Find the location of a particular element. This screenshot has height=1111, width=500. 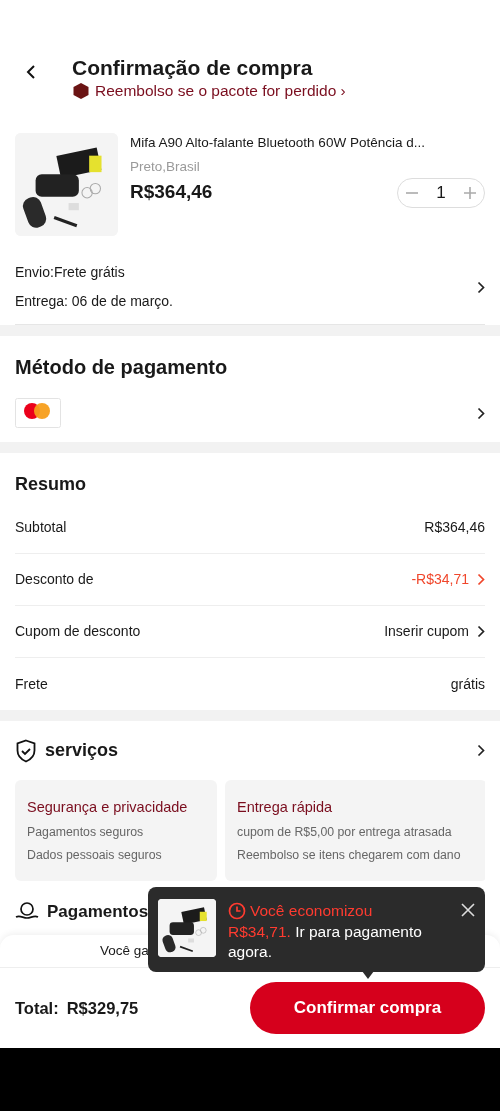

section-title: Resumo is located at coordinates (51, 484).